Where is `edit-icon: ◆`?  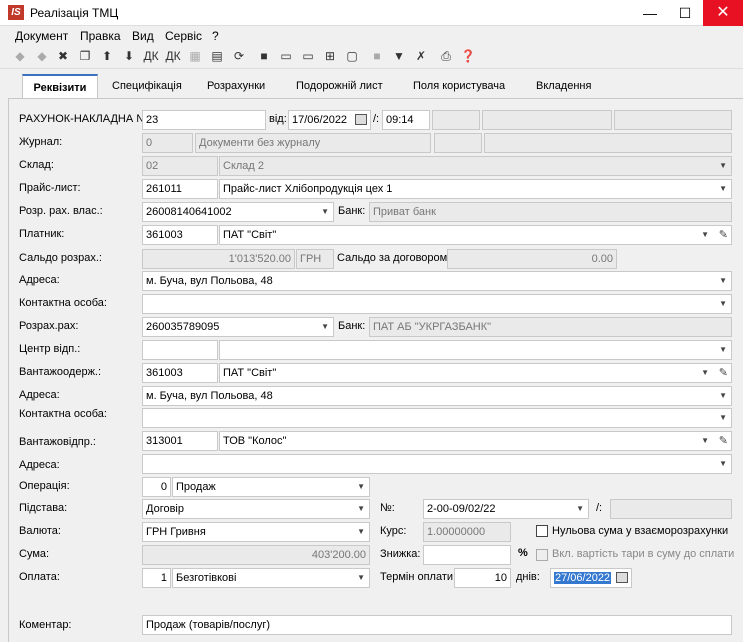 edit-icon: ◆ is located at coordinates (42, 56).